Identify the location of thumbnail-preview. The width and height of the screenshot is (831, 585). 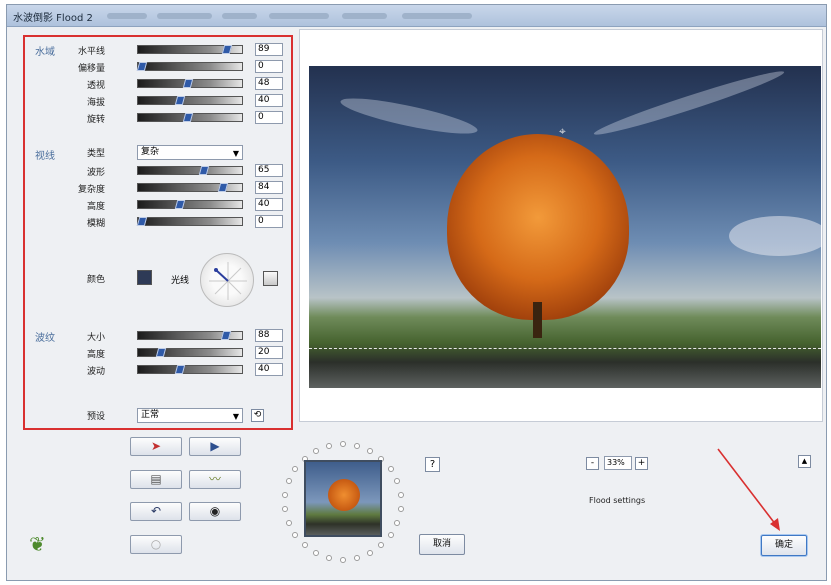
(343, 498).